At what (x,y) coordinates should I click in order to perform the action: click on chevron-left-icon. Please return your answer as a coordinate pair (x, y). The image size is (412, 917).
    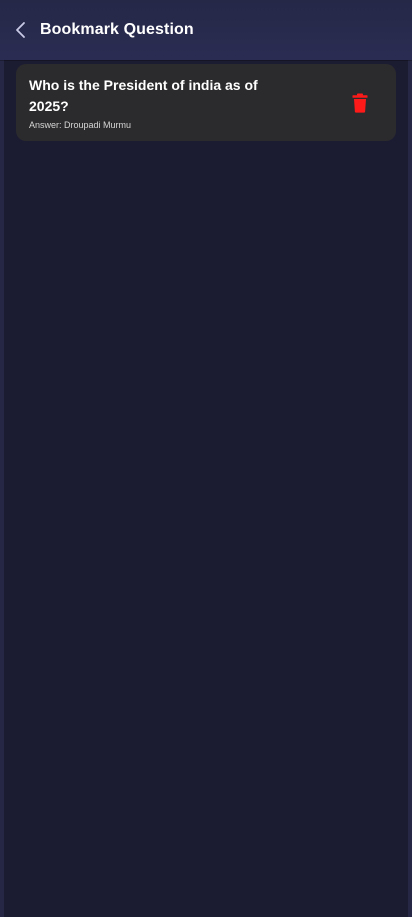
    Looking at the image, I should click on (20, 30).